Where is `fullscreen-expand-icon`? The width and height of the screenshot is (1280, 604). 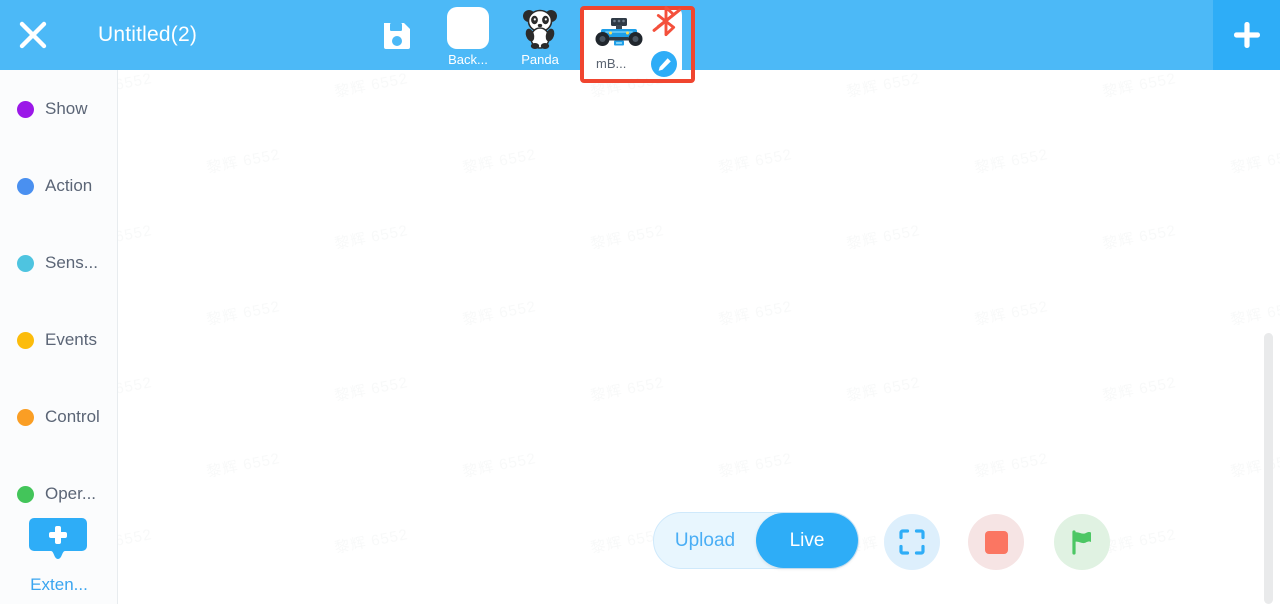
fullscreen-expand-icon is located at coordinates (912, 542).